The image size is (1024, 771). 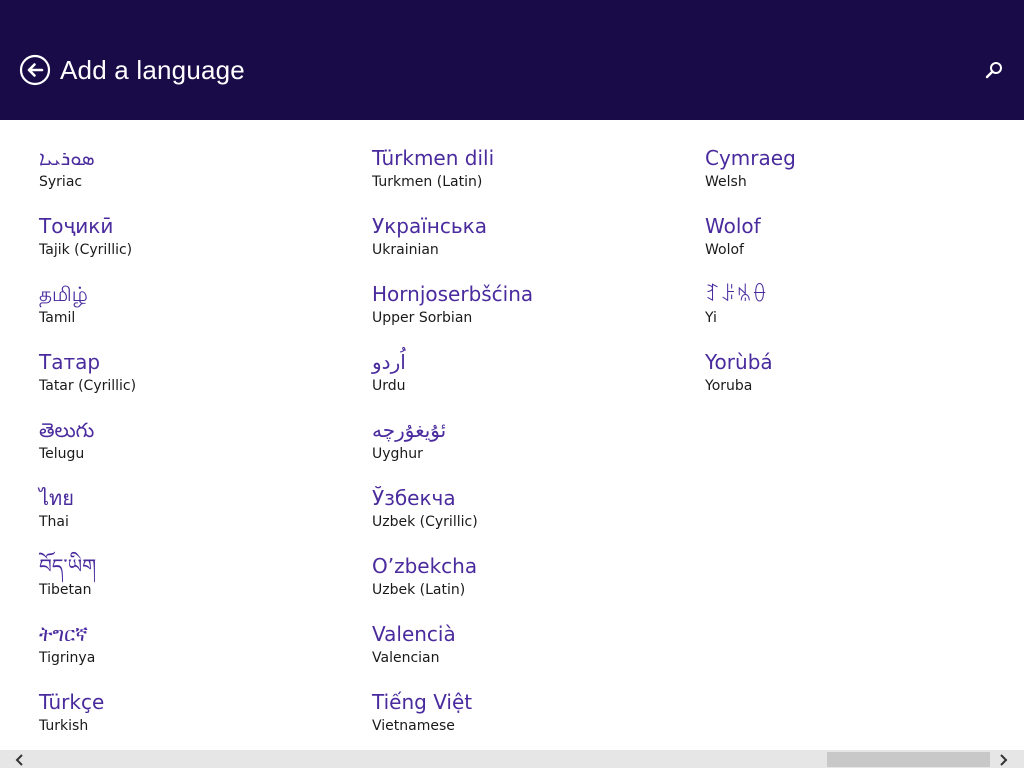 I want to click on language-english-name: Ukrainian, so click(x=405, y=250).